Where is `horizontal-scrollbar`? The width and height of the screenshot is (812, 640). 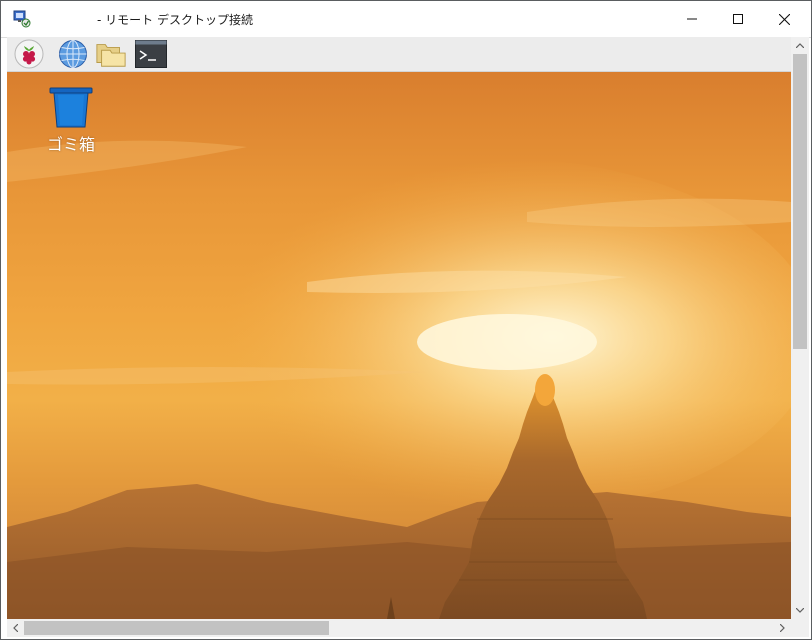 horizontal-scrollbar is located at coordinates (399, 628).